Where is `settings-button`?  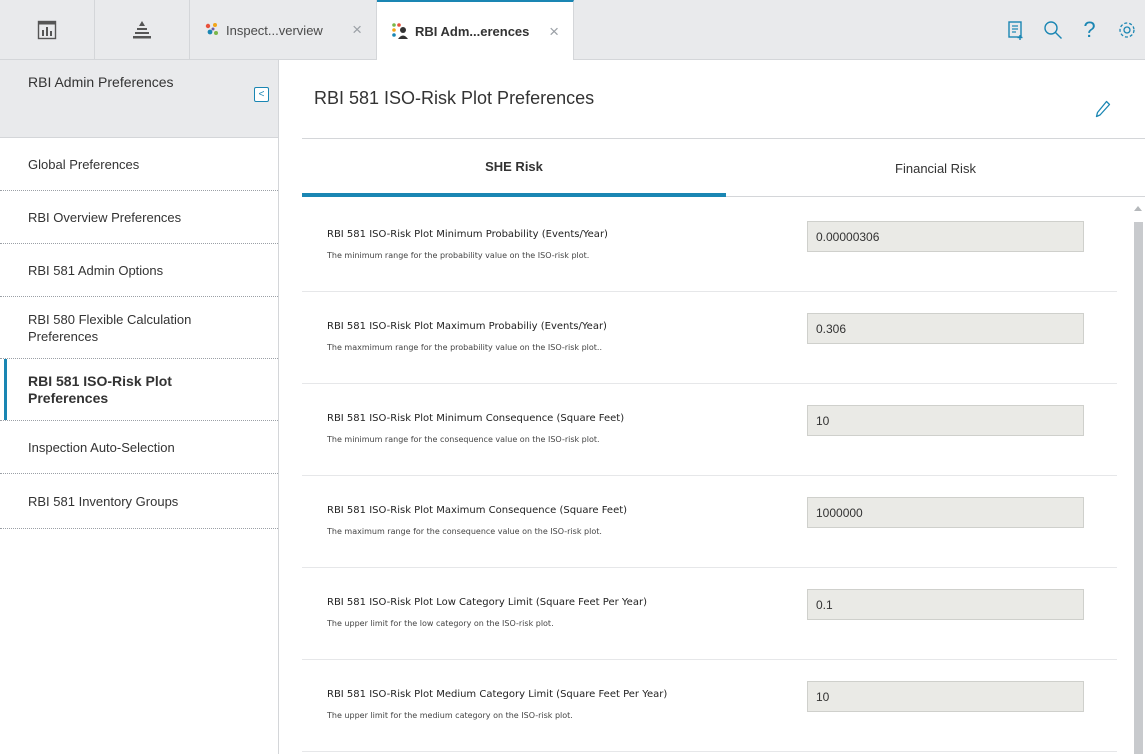
settings-button is located at coordinates (1126, 30).